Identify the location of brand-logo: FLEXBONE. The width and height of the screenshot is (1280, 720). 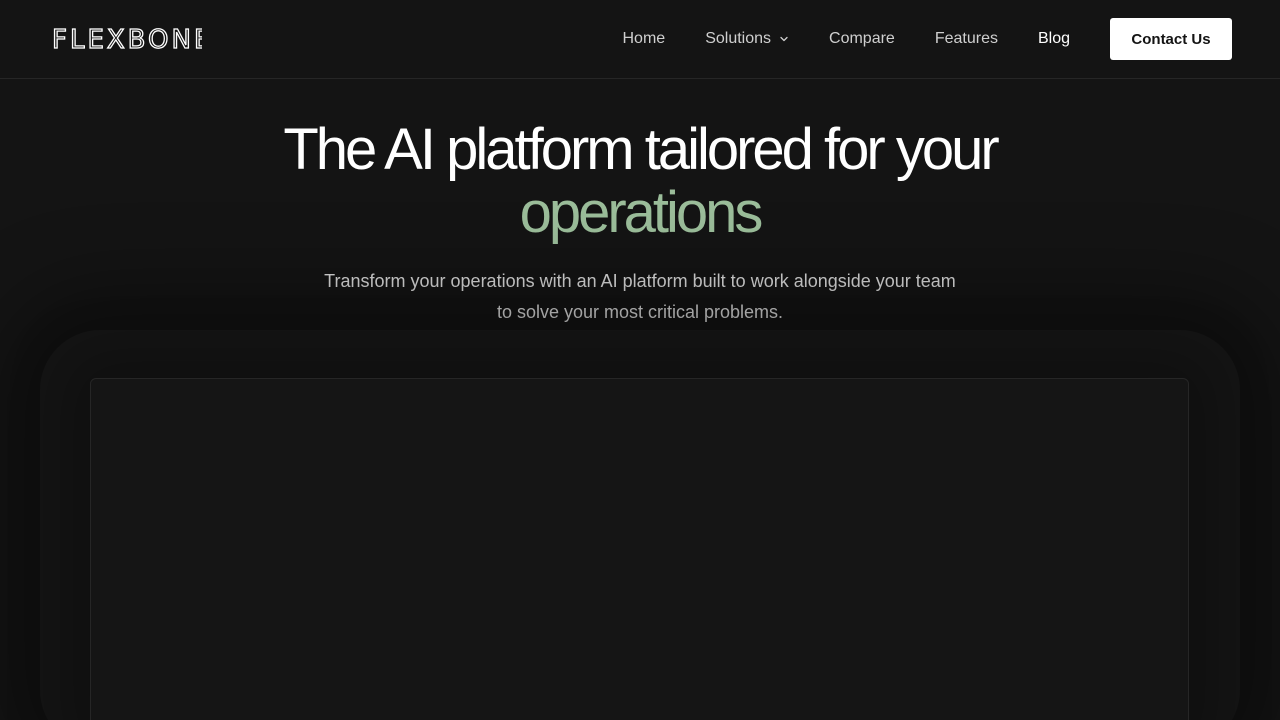
(127, 38).